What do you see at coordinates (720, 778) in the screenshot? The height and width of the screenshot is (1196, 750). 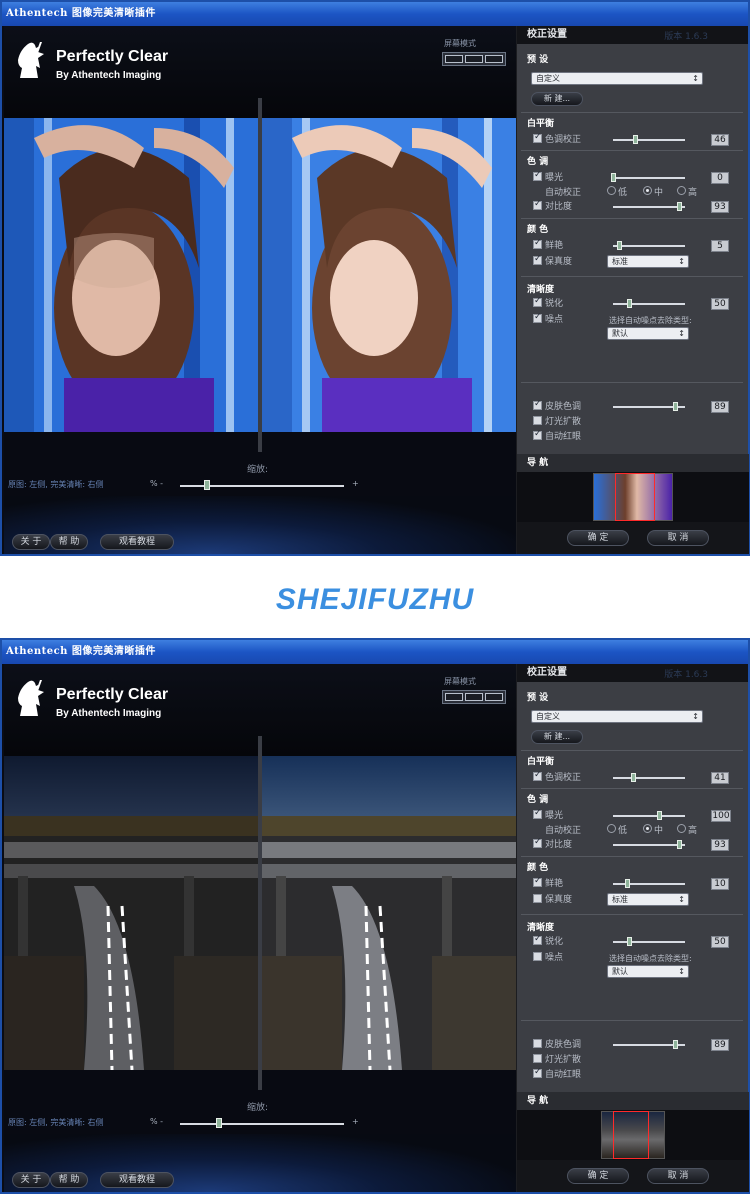 I see `tint-value: 41` at bounding box center [720, 778].